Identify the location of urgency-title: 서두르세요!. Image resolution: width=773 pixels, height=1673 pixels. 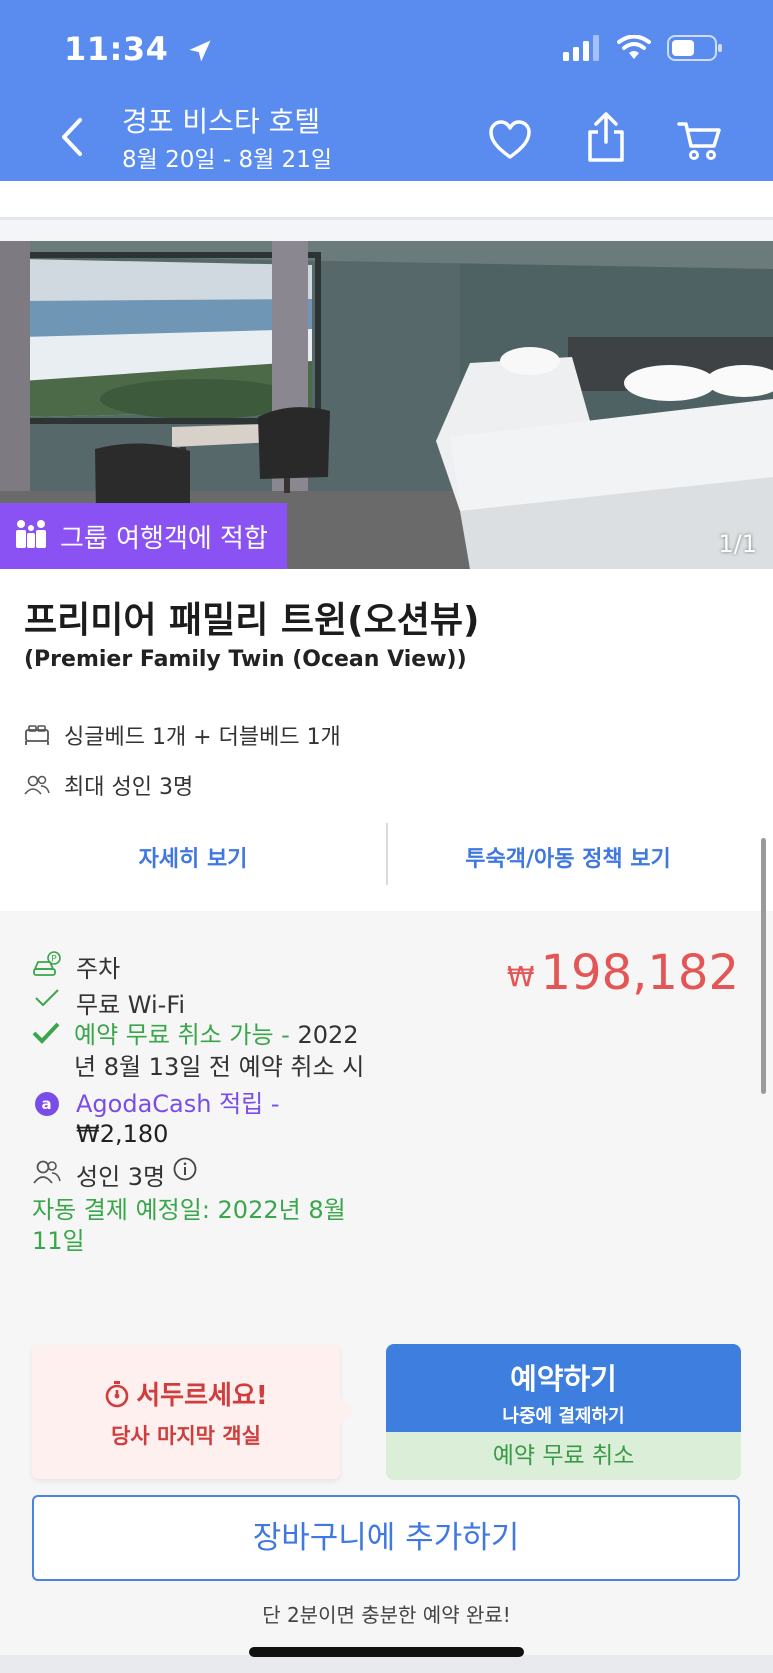
(186, 1393).